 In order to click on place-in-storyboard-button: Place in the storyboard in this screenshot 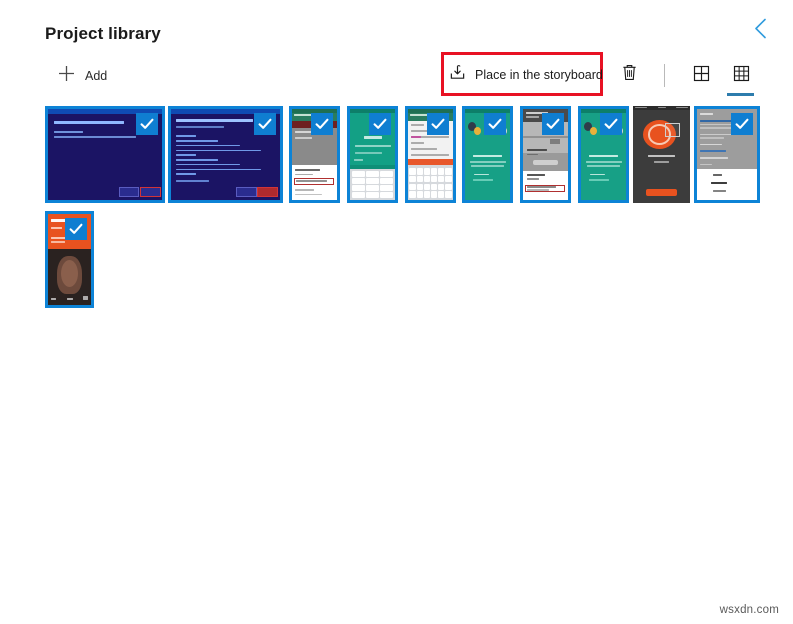, I will do `click(526, 75)`.